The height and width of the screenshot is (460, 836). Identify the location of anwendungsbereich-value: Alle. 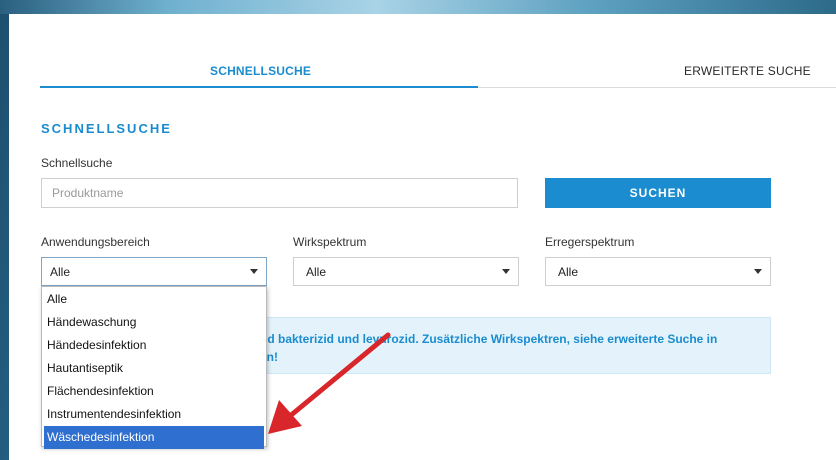
(60, 272).